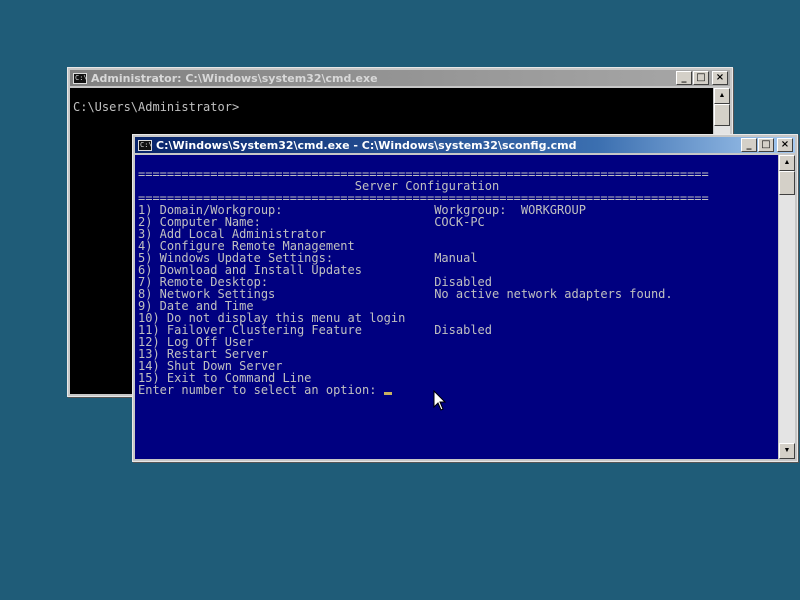 The image size is (800, 600). What do you see at coordinates (423, 390) in the screenshot?
I see `input-prompt: Enter number to select an option:` at bounding box center [423, 390].